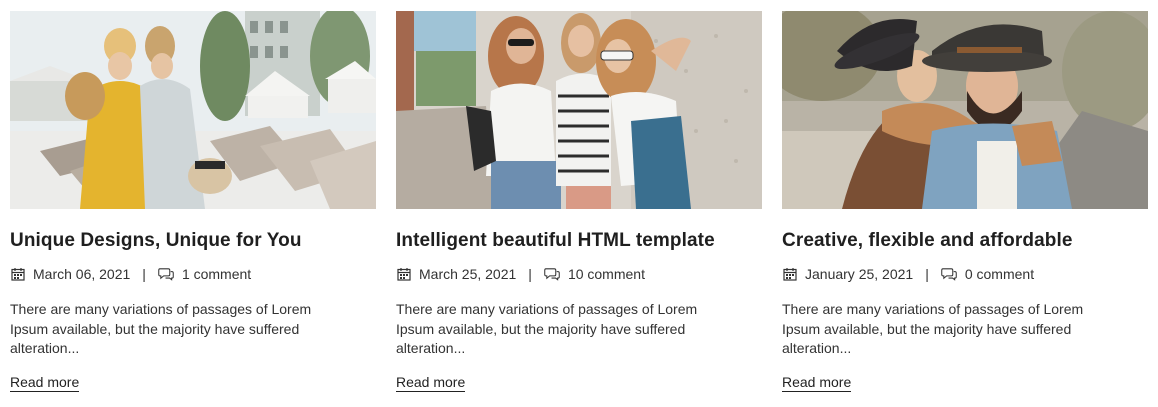 Image resolution: width=1158 pixels, height=407 pixels. I want to click on post-date: March 06, 2021, so click(82, 274).